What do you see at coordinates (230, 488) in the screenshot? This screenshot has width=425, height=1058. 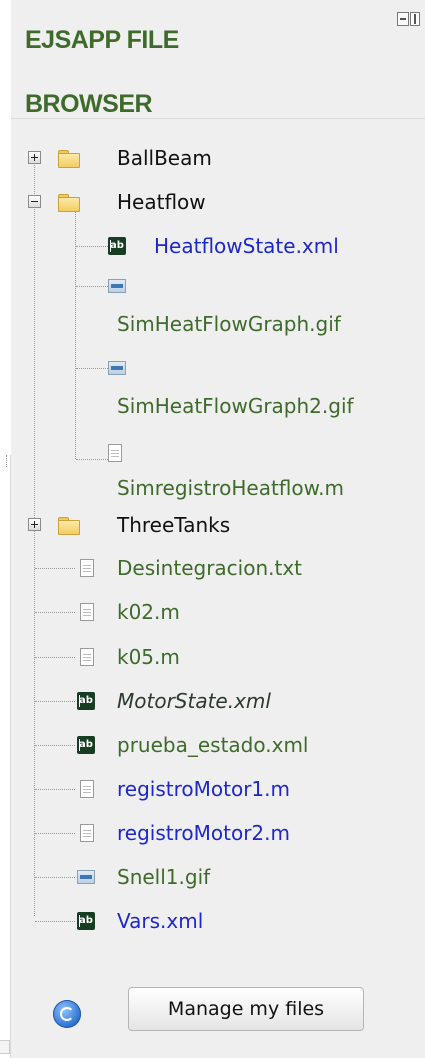 I see `file-link: SimregistroHeatflow.m` at bounding box center [230, 488].